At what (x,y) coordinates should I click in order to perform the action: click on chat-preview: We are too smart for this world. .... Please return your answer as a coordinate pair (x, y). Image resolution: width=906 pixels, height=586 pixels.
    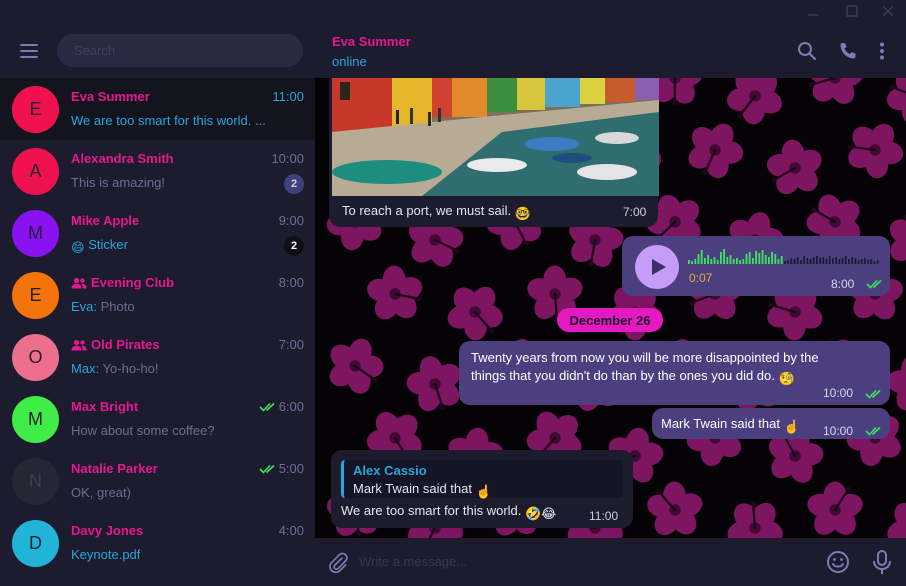
    Looking at the image, I should click on (168, 120).